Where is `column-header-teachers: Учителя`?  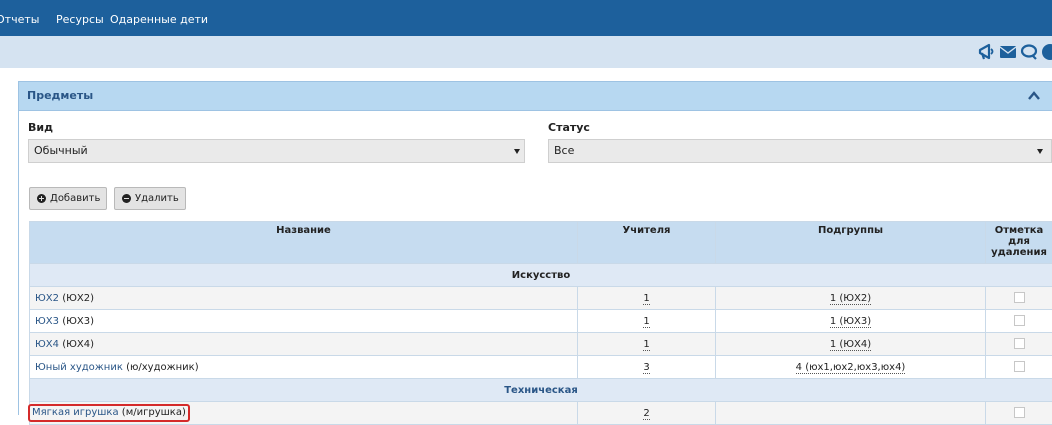
column-header-teachers: Учителя is located at coordinates (647, 243).